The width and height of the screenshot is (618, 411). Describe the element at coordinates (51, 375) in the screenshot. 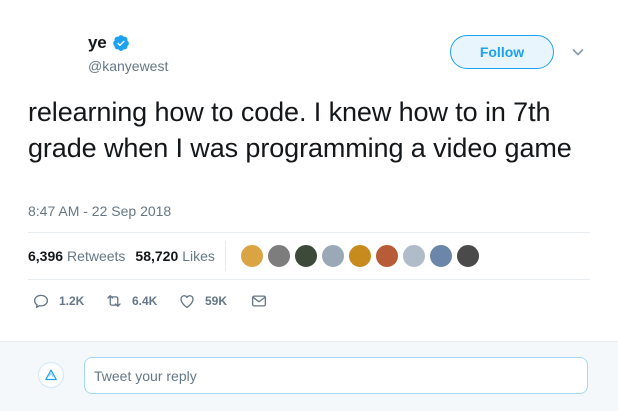

I see `viewer-avatar-icon` at that location.